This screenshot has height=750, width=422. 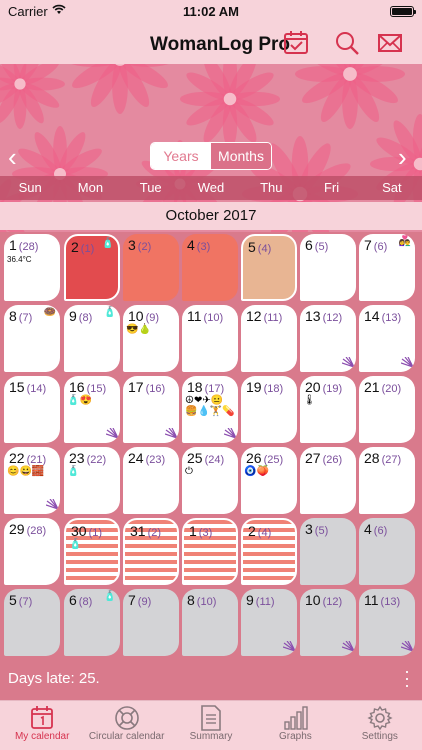 I want to click on day-number: 28, so click(x=372, y=458).